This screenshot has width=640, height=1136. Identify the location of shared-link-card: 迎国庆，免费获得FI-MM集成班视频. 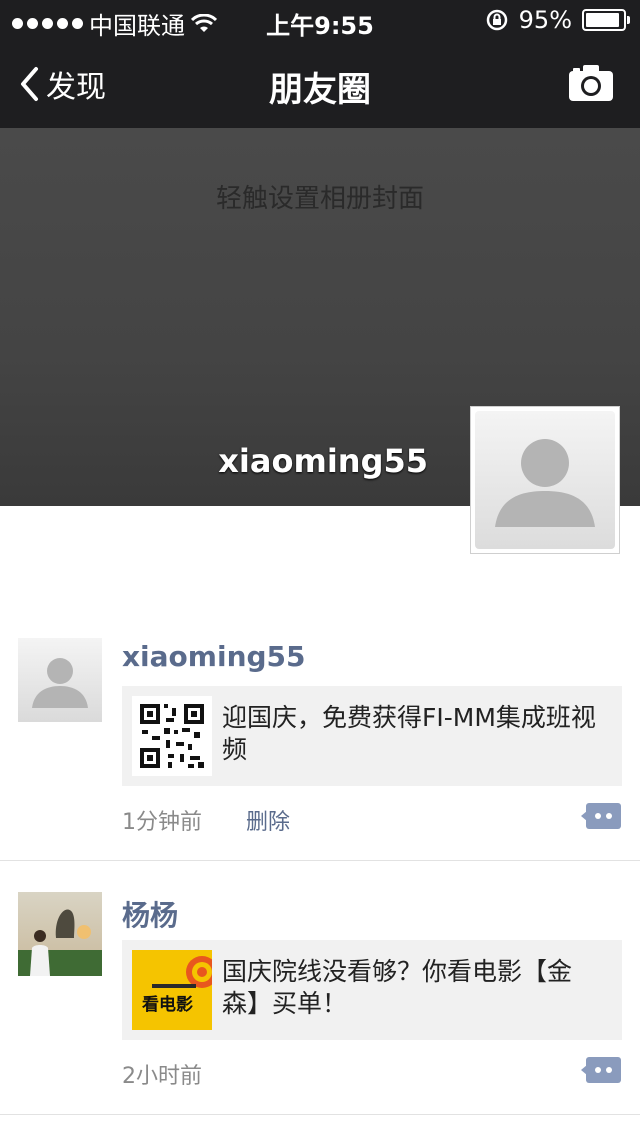
(372, 736).